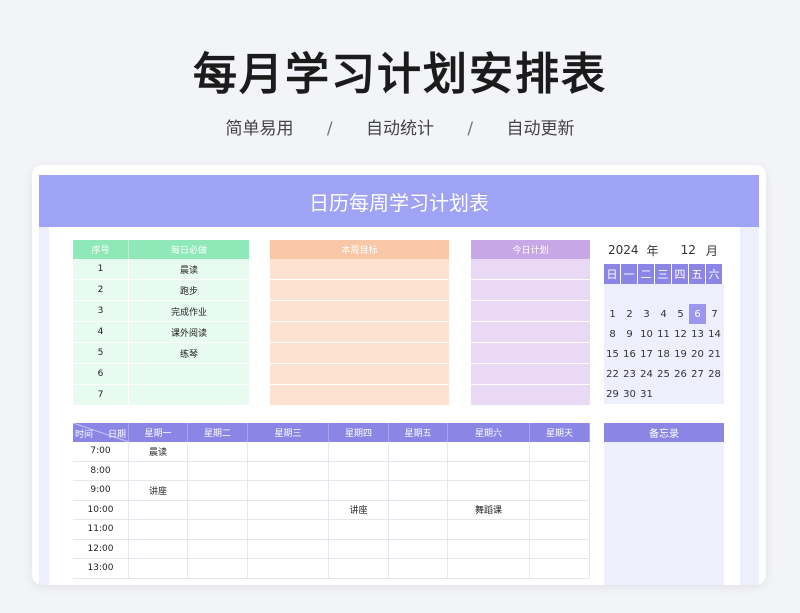 The height and width of the screenshot is (613, 800). I want to click on row-no: 3, so click(101, 311).